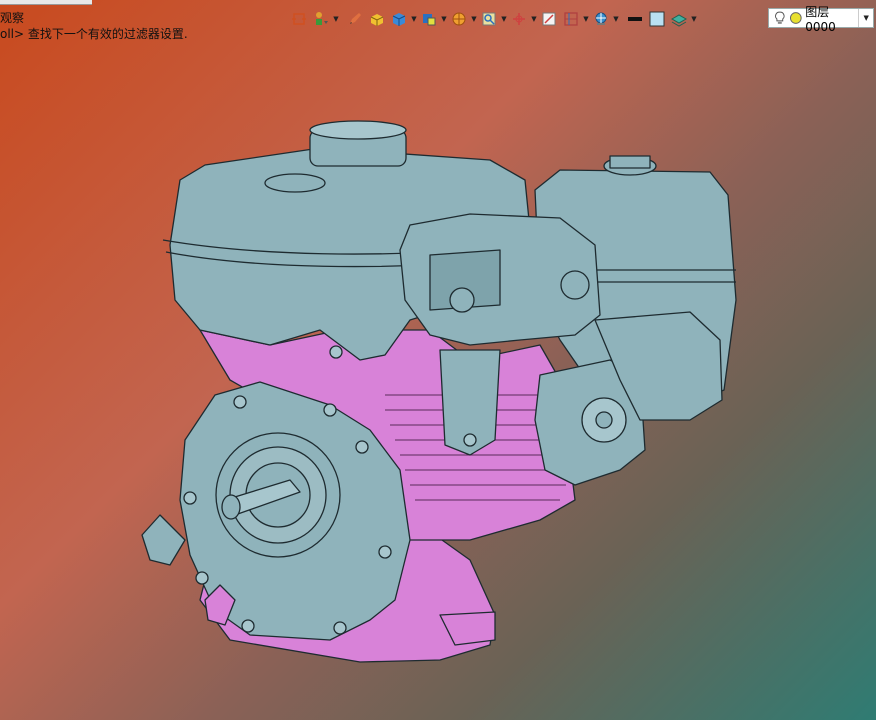  Describe the element at coordinates (444, 19) in the screenshot. I see `render-dropdown-icon: ▼` at that location.